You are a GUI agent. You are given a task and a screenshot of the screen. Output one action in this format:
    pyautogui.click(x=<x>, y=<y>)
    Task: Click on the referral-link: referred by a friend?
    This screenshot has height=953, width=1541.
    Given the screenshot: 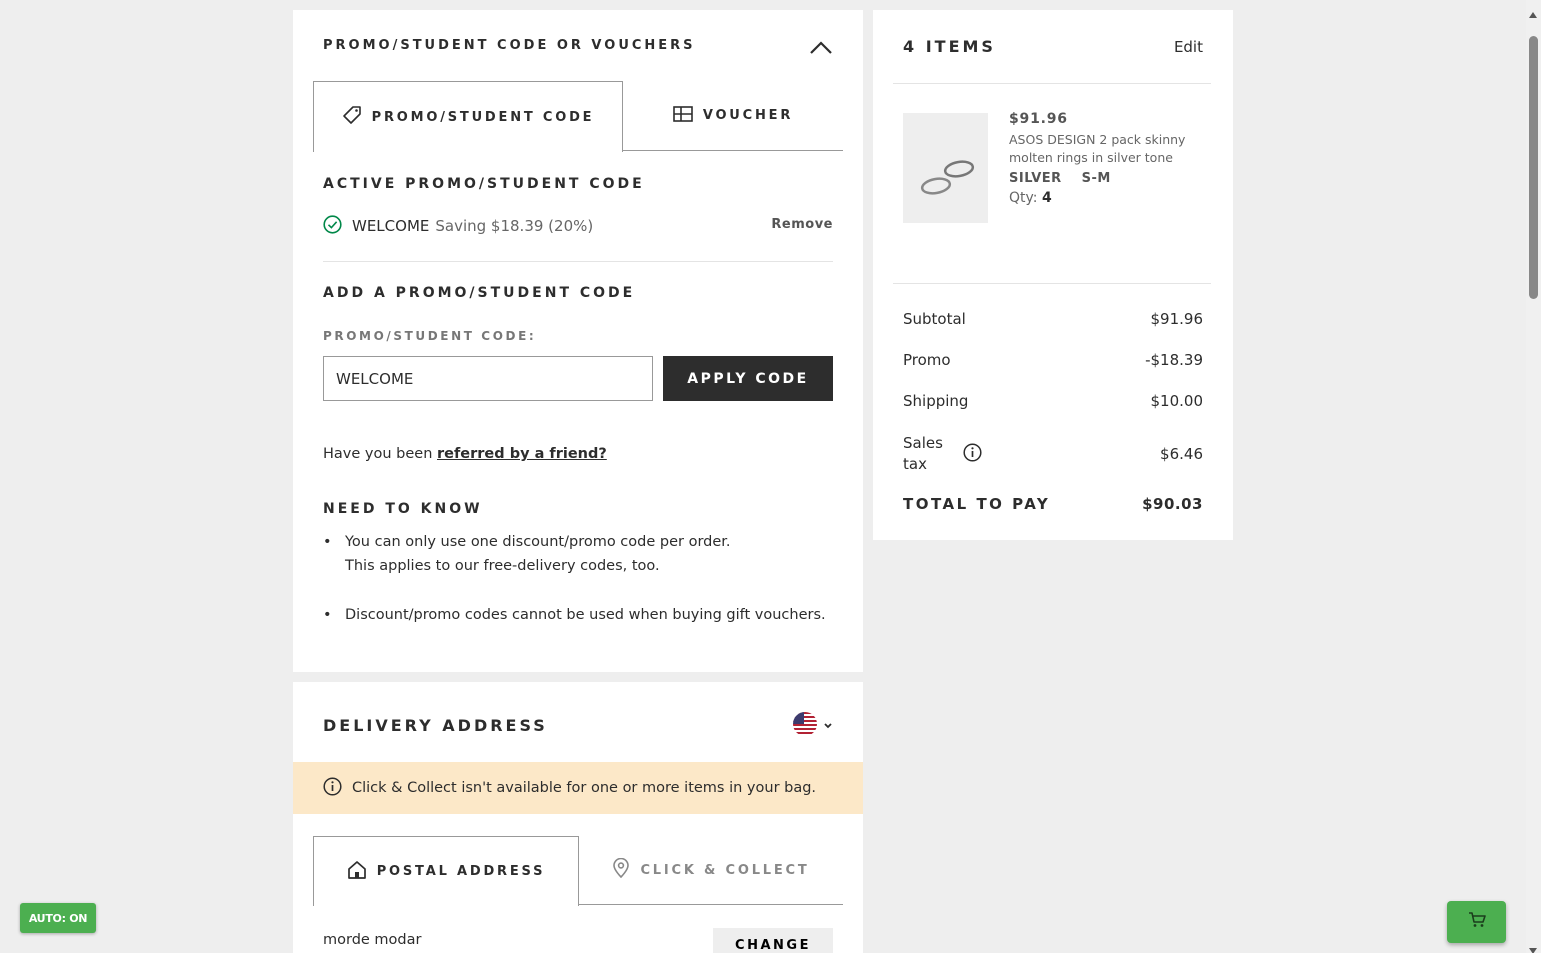 What is the action you would take?
    pyautogui.click(x=522, y=454)
    